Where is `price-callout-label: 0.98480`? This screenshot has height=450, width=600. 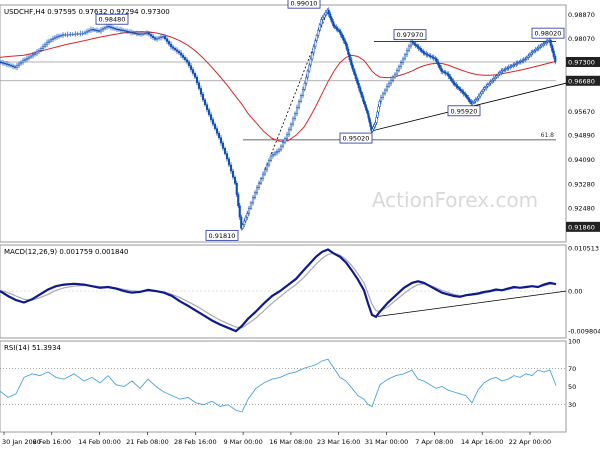
price-callout-label: 0.98480 is located at coordinates (112, 20).